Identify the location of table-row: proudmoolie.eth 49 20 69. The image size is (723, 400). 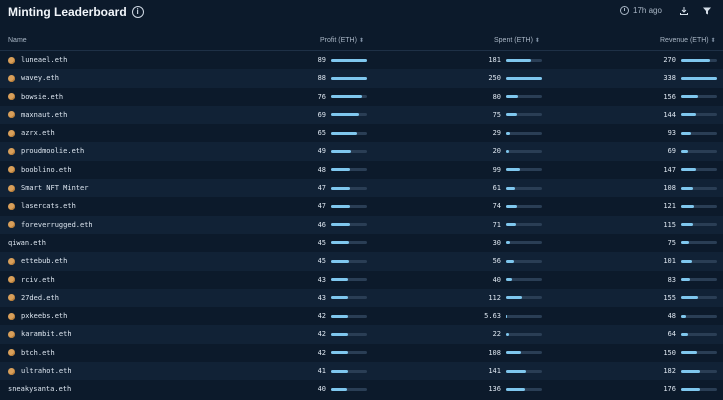
(361, 151).